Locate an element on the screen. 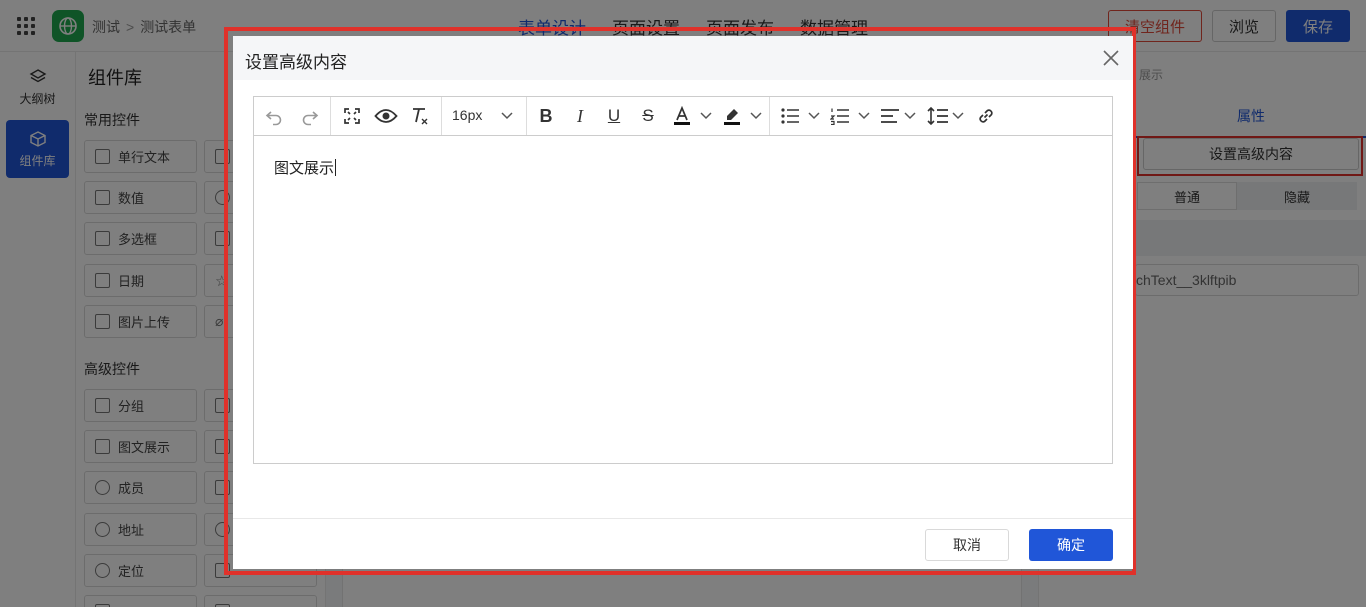  confirm-button: 确定 is located at coordinates (1071, 545).